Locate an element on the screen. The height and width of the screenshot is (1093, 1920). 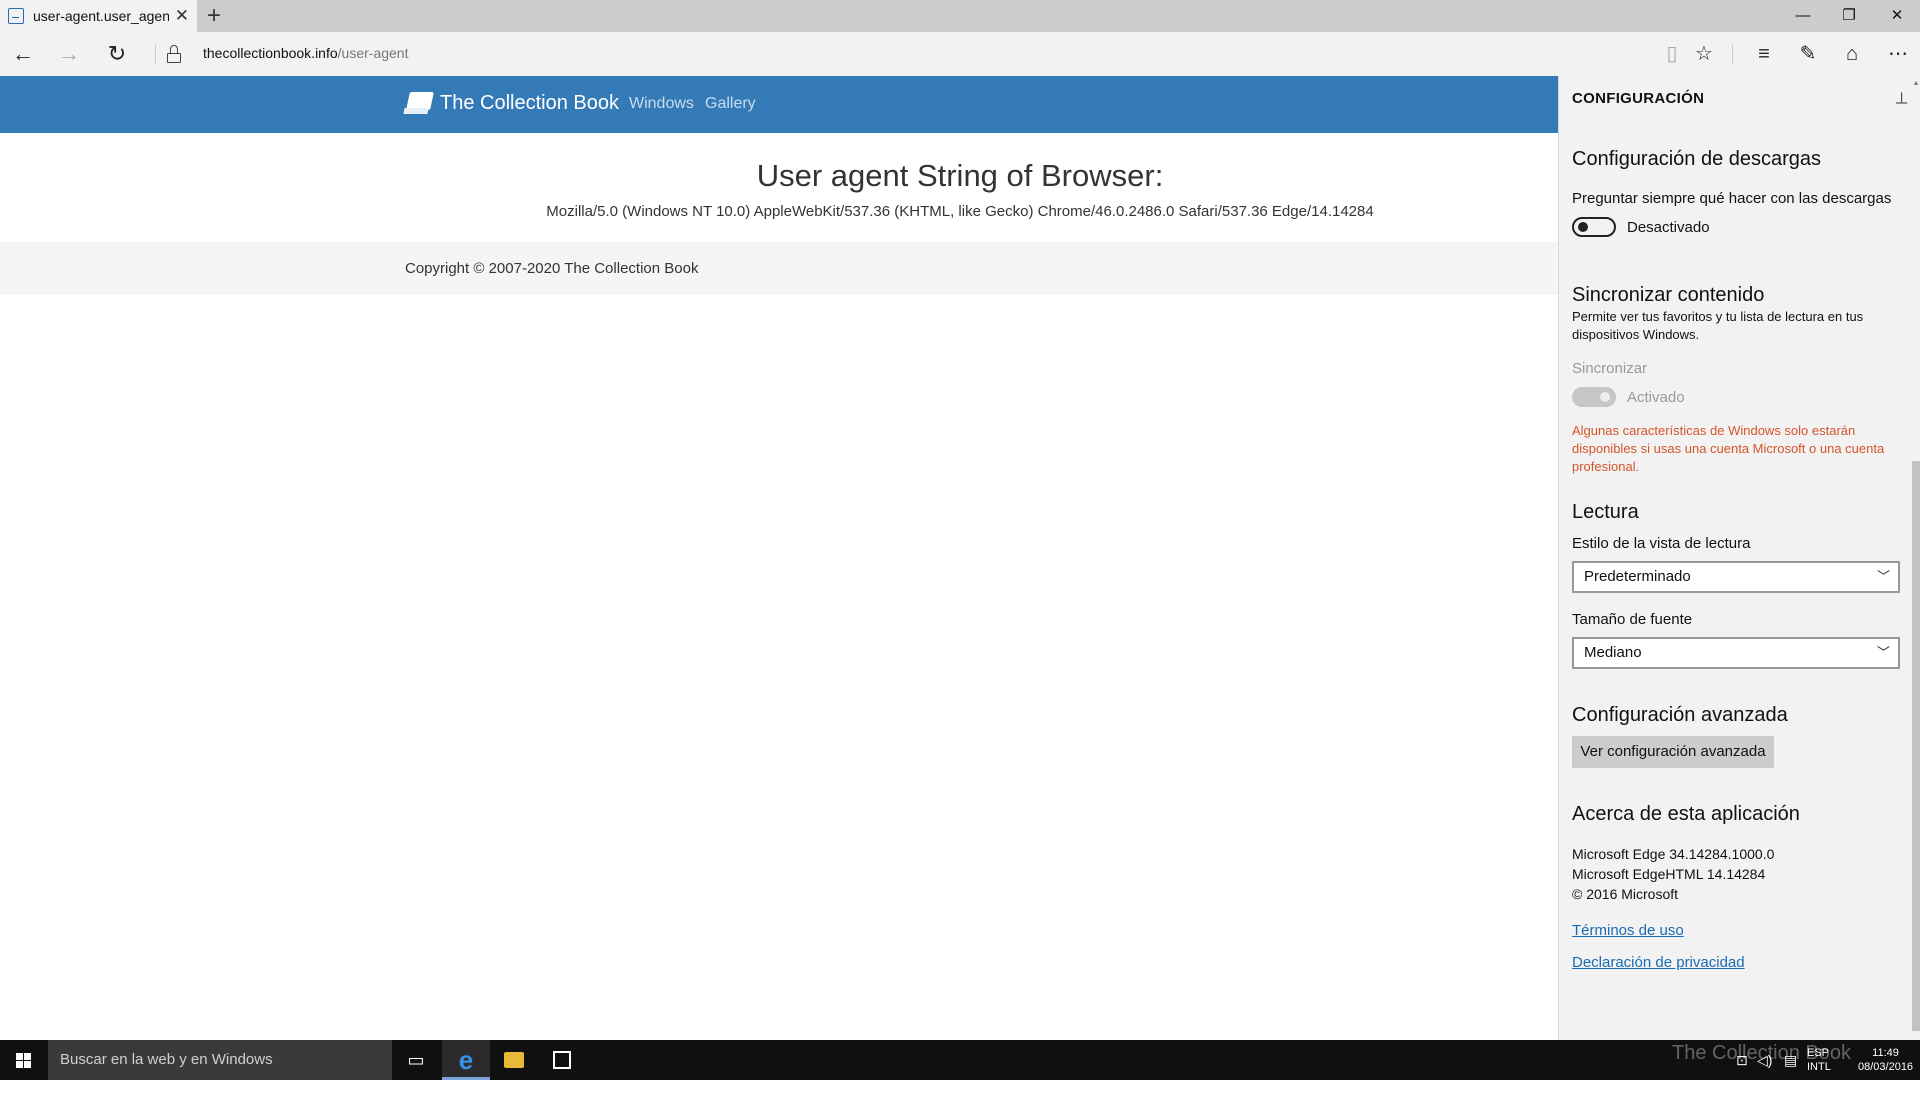
brand-link: The Collection Book is located at coordinates (511, 103).